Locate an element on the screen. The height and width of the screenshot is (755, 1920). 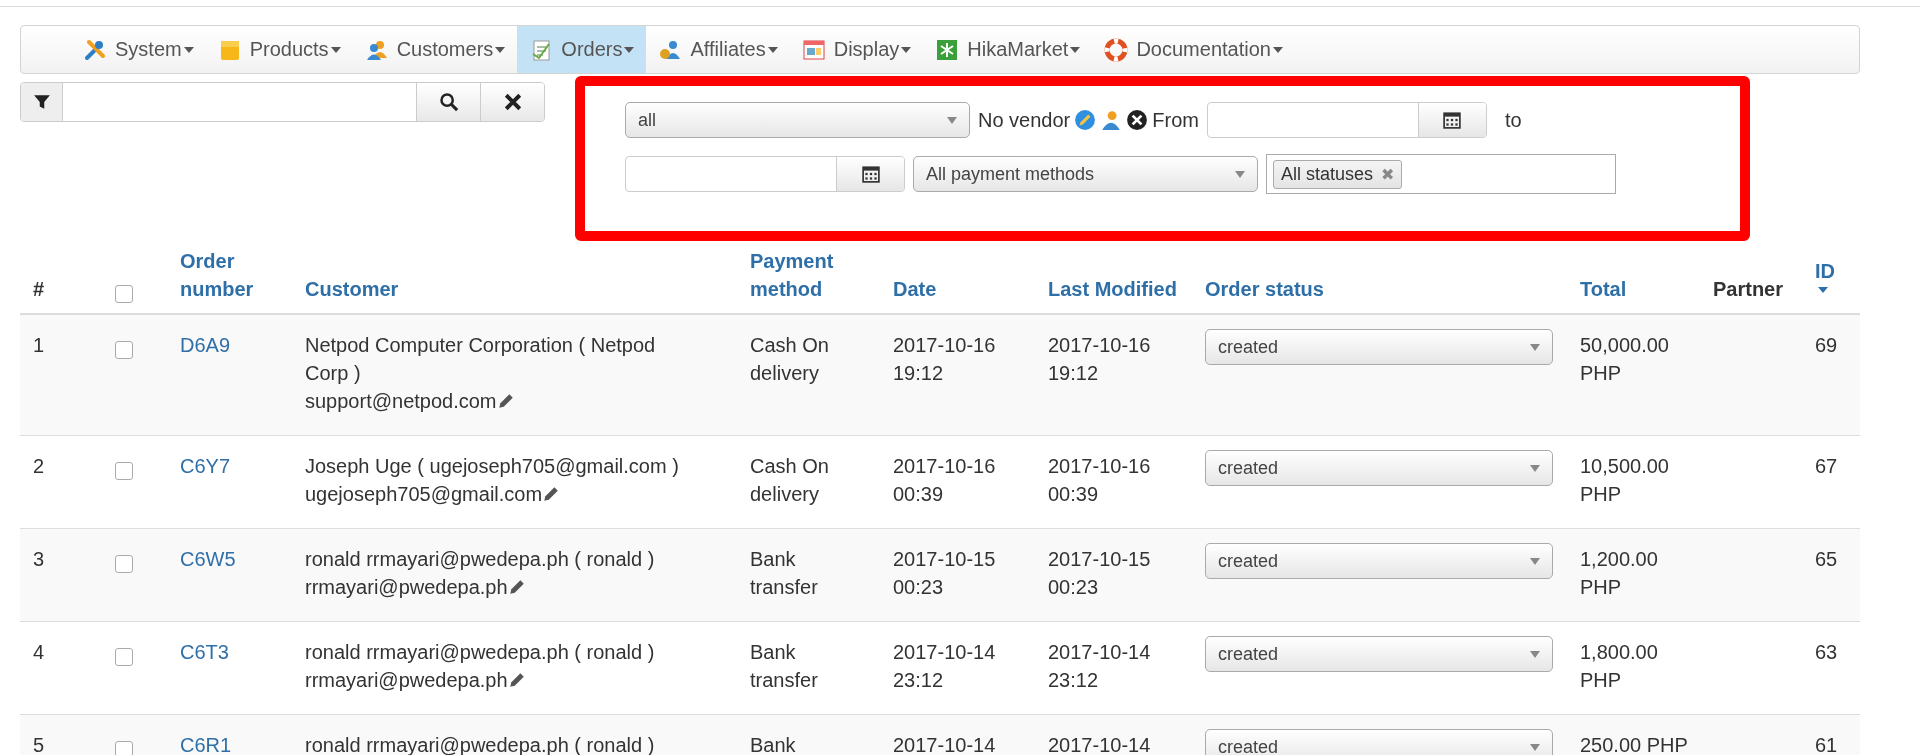
order-date: 2017-10-16 19:12 is located at coordinates (944, 359).